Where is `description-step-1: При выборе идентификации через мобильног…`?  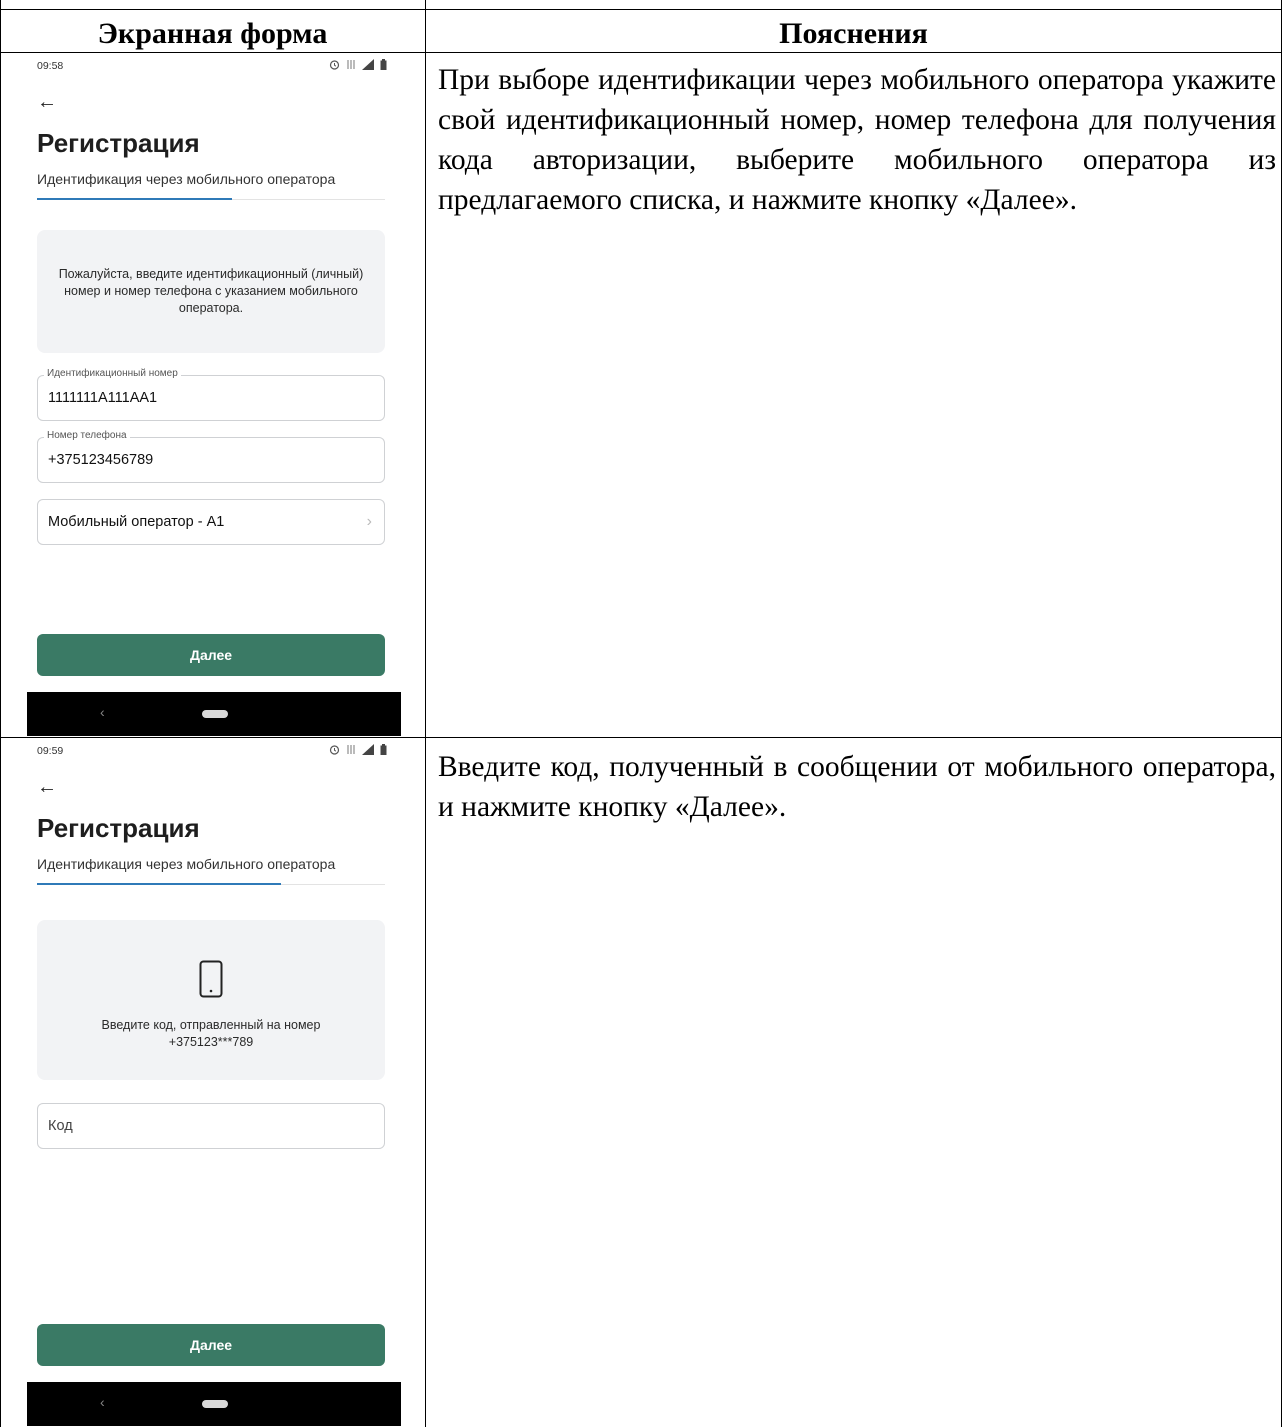 description-step-1: При выборе идентификации через мобильног… is located at coordinates (857, 140).